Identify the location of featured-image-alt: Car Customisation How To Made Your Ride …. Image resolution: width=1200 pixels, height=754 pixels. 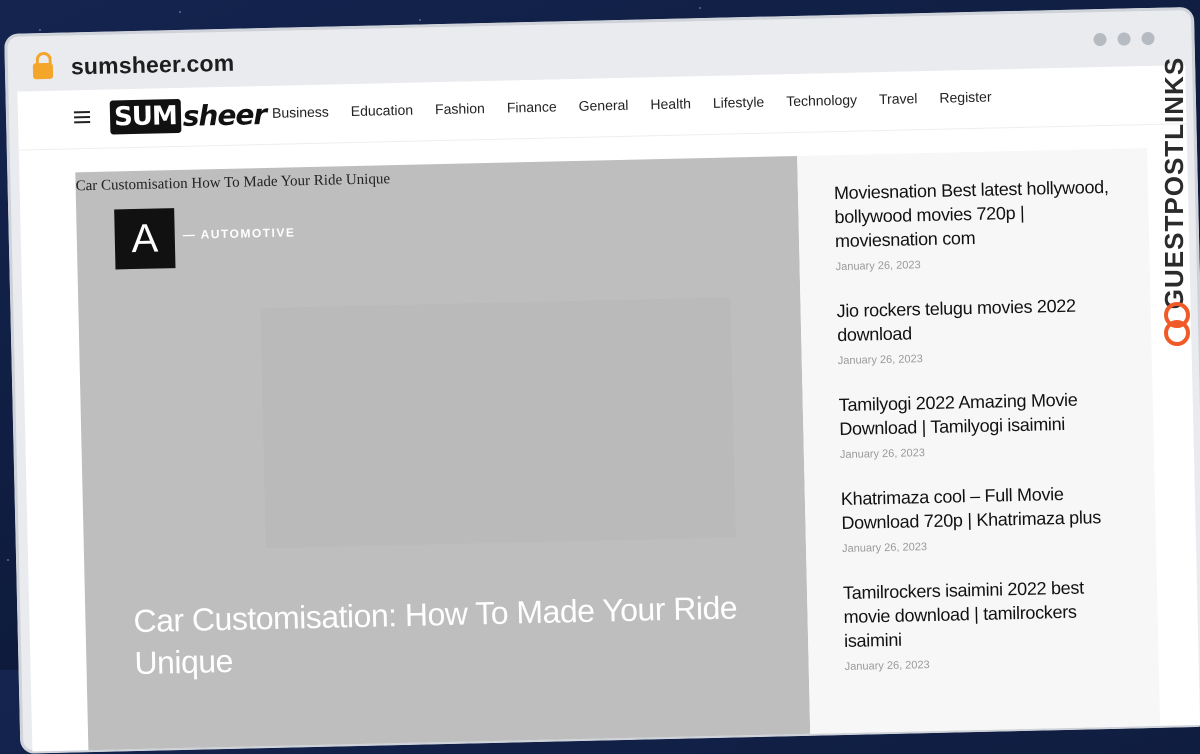
(233, 183).